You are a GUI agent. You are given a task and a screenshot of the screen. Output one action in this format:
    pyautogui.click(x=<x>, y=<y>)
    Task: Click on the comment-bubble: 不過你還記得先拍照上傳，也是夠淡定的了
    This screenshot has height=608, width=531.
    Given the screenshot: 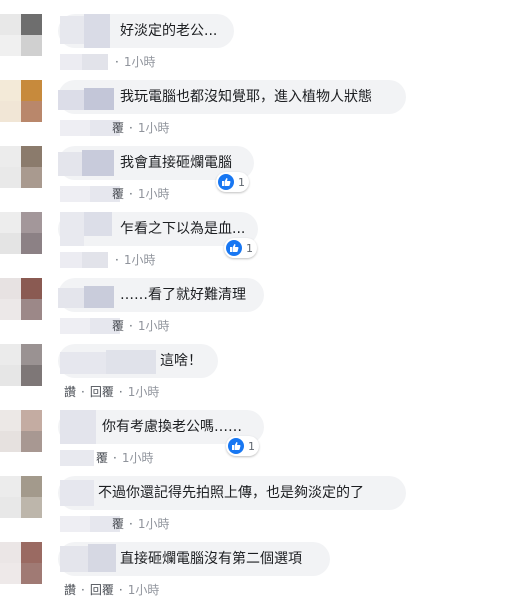 What is the action you would take?
    pyautogui.click(x=232, y=493)
    